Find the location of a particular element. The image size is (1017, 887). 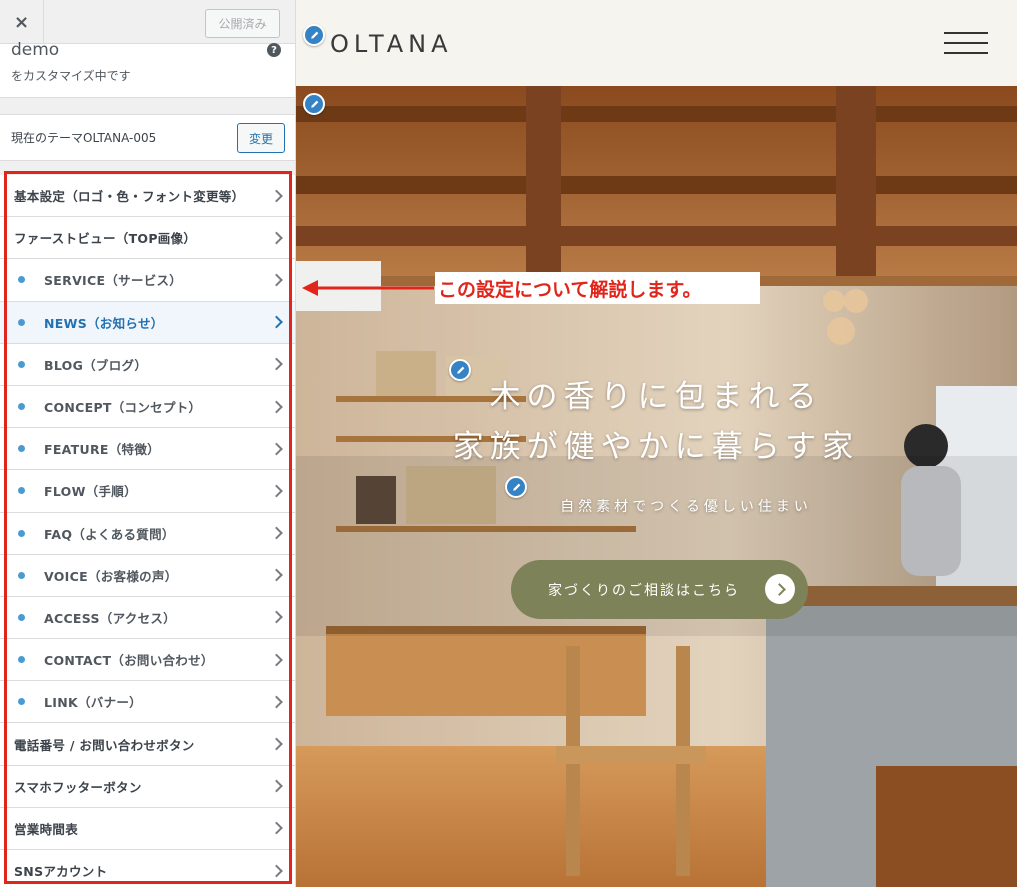

menu-item-label: FAQ（よくある質問） is located at coordinates (109, 534).